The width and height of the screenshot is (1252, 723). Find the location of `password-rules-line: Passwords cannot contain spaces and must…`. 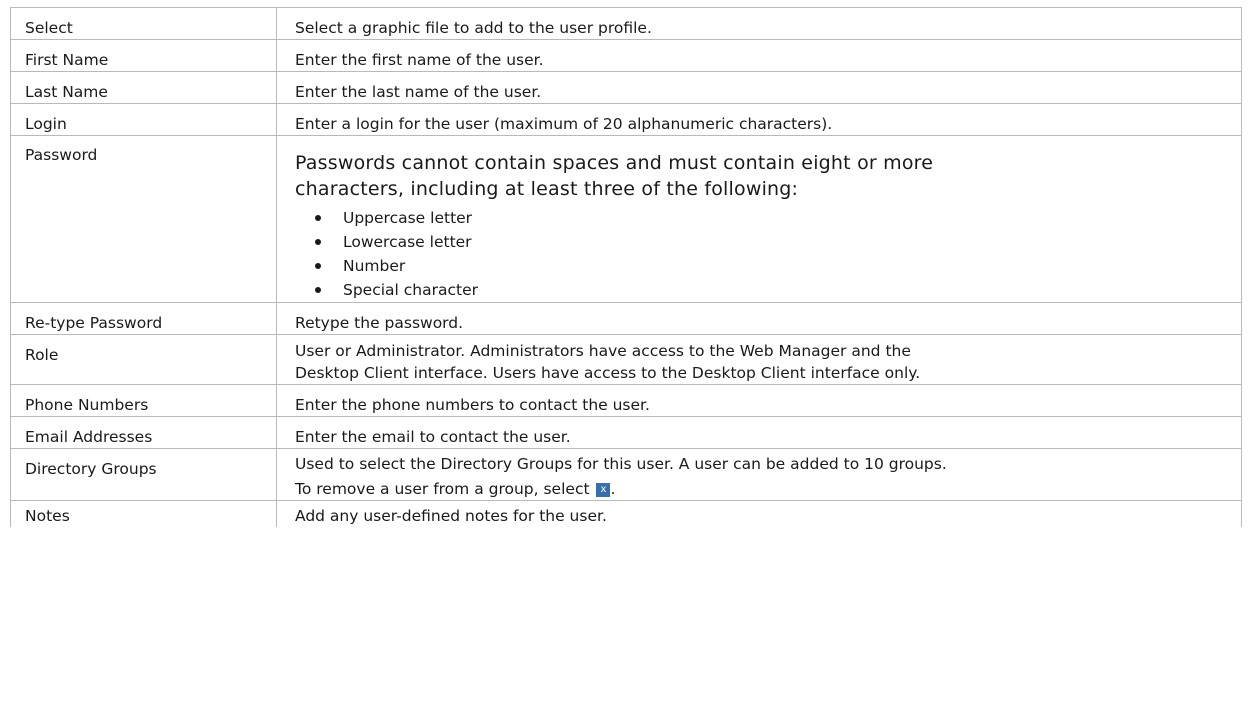

password-rules-line: Passwords cannot contain spaces and must… is located at coordinates (614, 163).